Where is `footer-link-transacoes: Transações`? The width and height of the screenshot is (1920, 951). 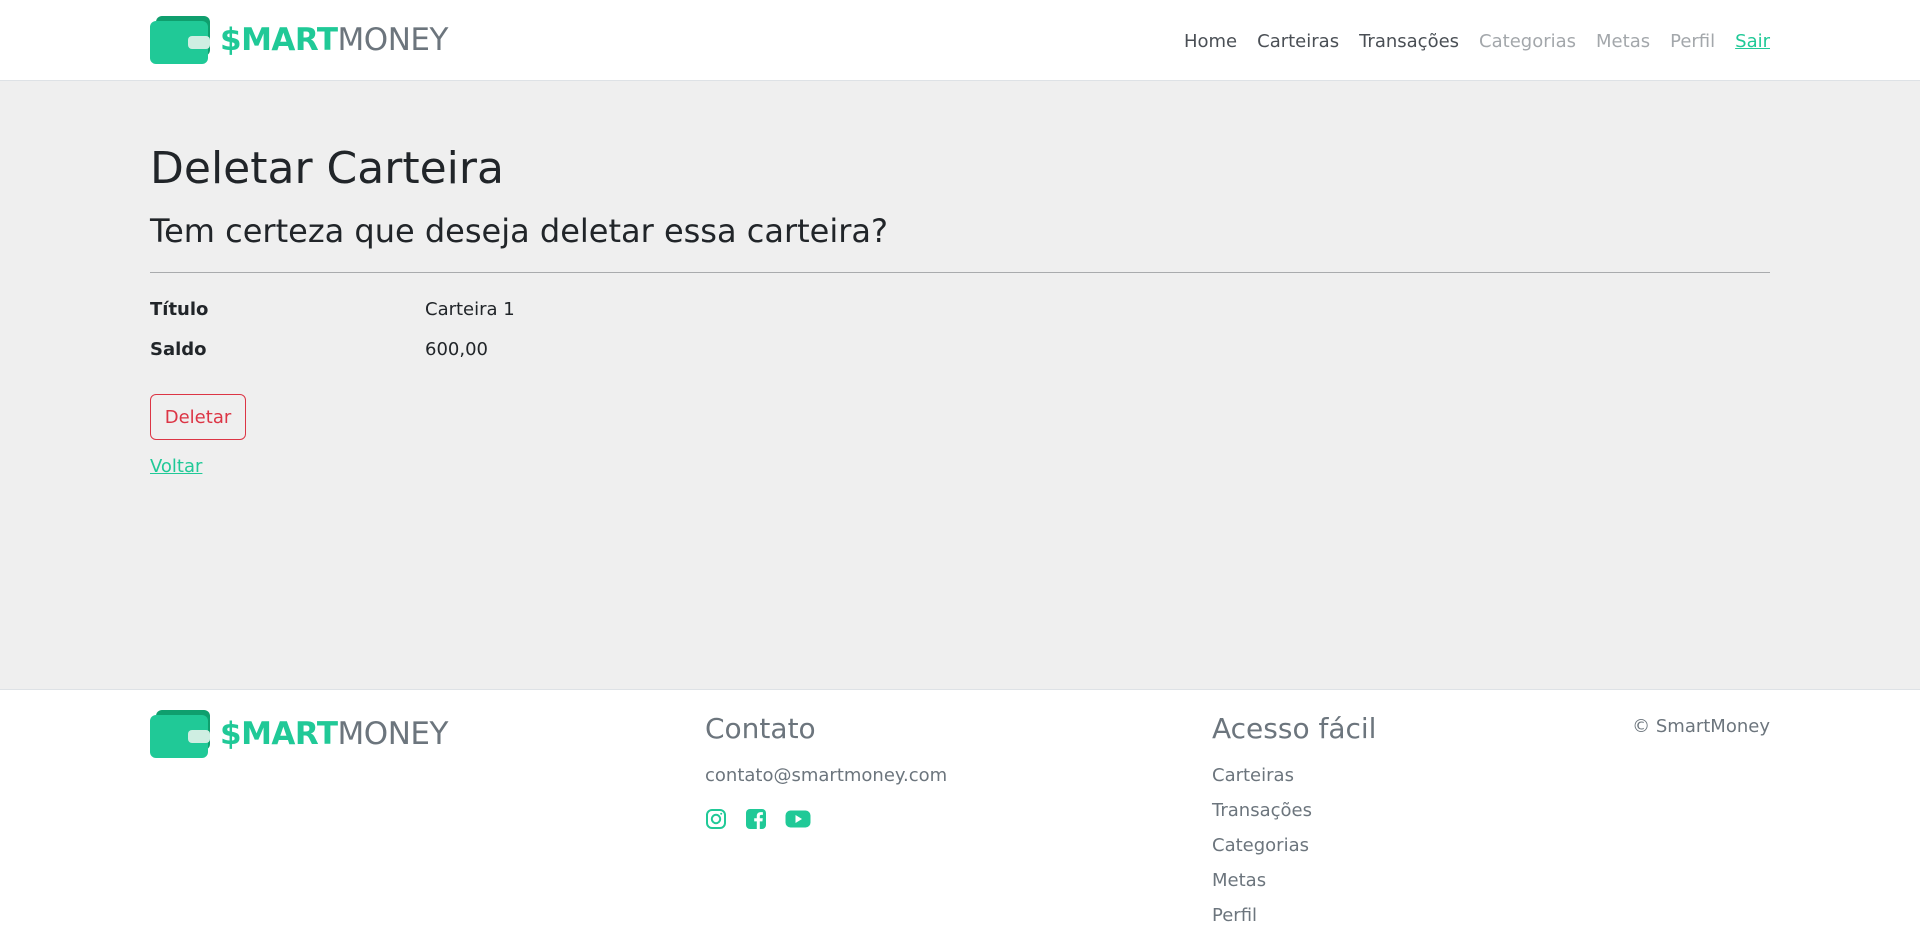
footer-link-transacoes: Transações is located at coordinates (1262, 810).